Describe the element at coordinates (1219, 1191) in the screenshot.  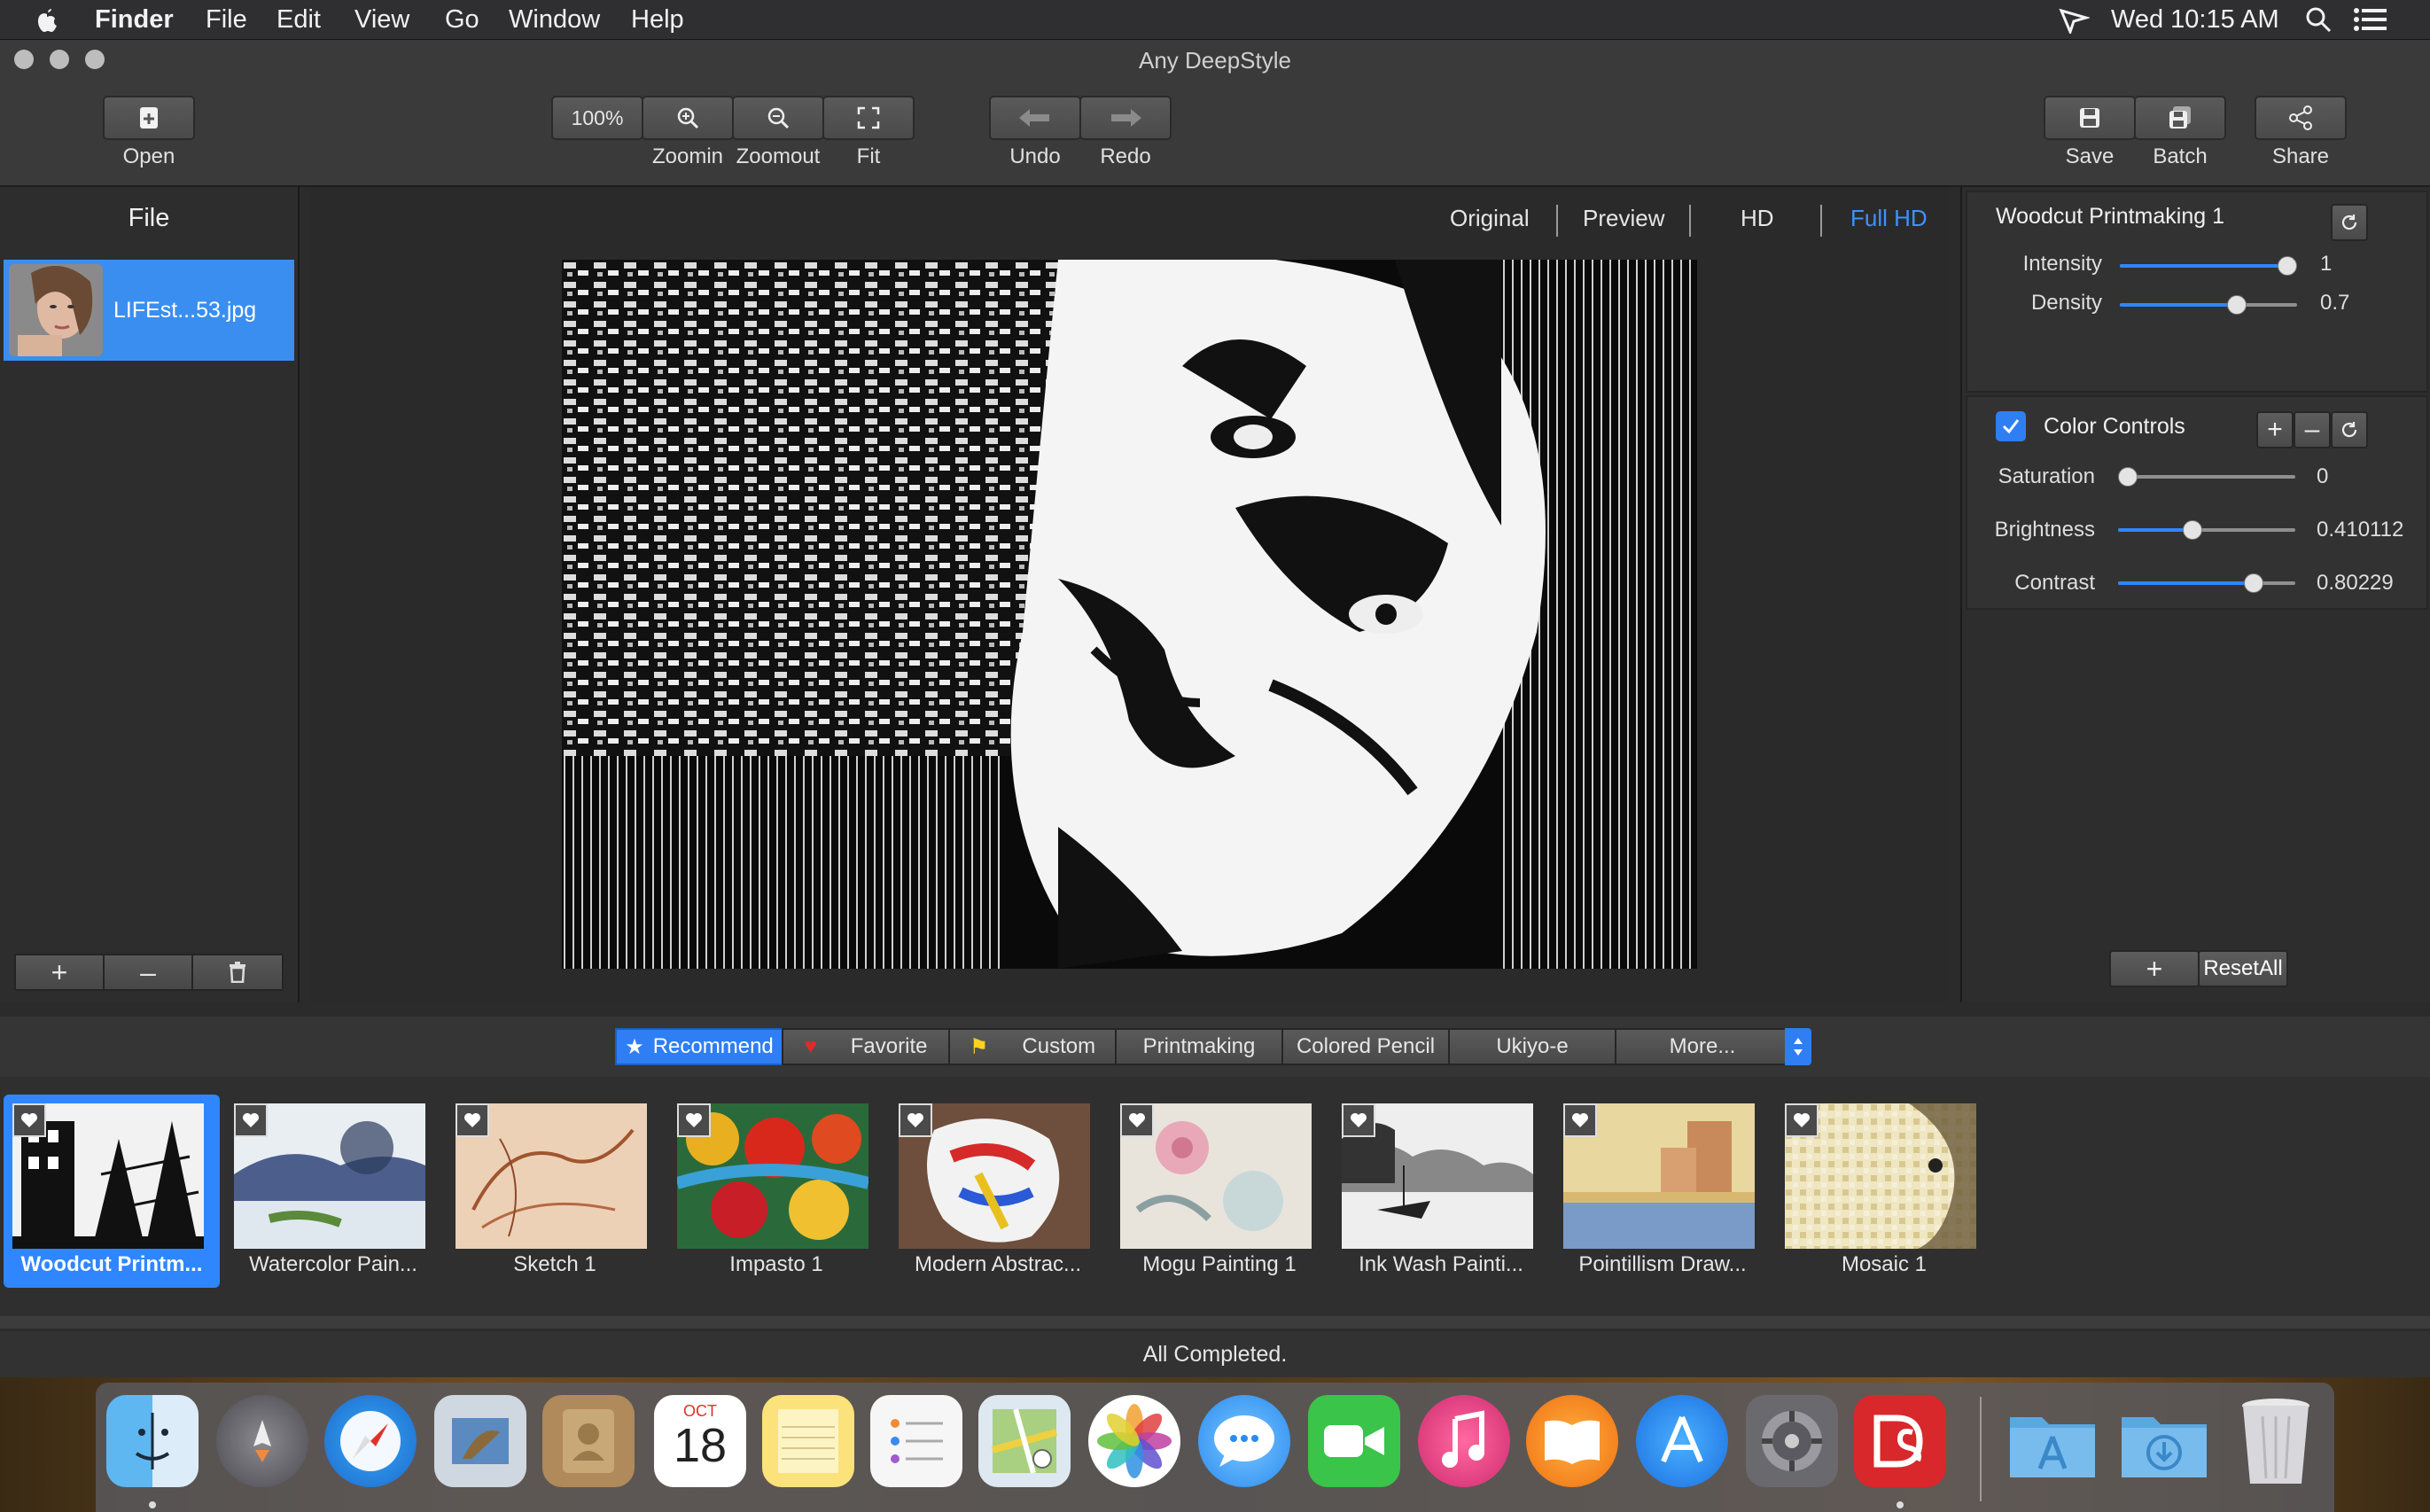
I see `style-thumb-mogu: Mogu Painting 1` at that location.